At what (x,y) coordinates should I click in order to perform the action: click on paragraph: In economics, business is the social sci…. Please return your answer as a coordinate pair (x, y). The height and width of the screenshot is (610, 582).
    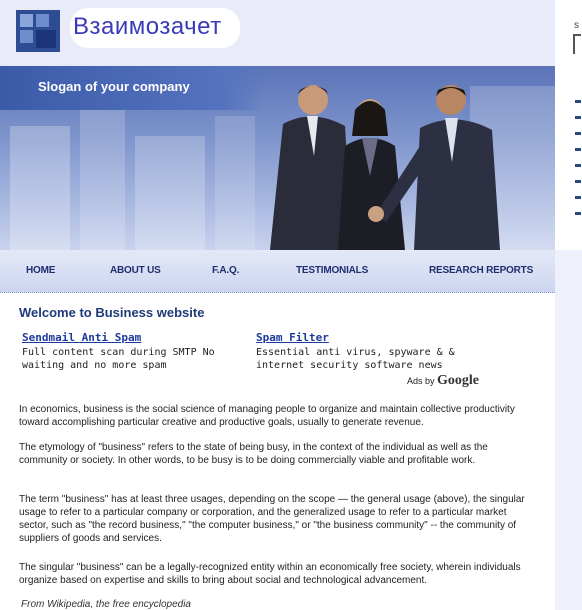
    Looking at the image, I should click on (267, 416).